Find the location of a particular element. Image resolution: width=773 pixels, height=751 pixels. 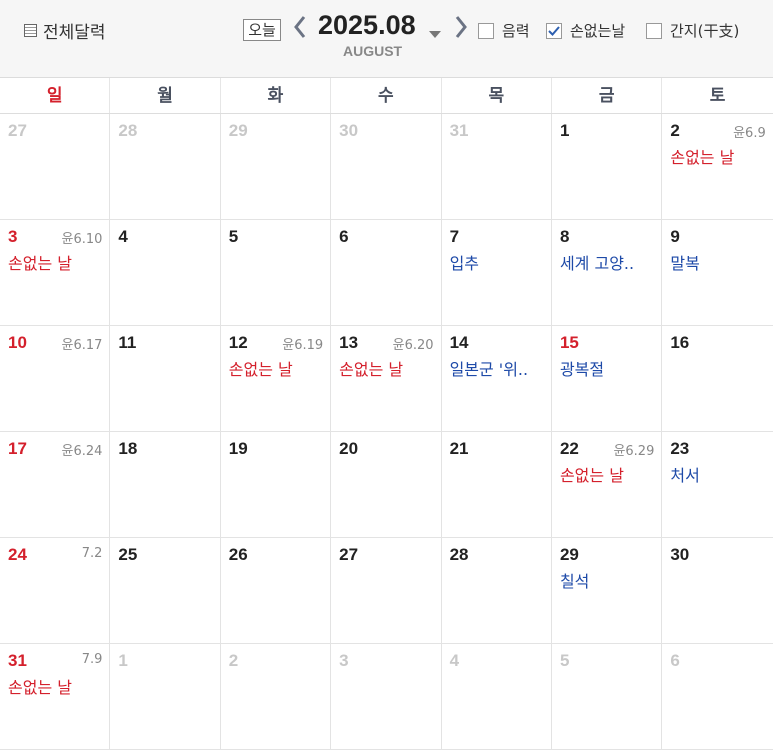

week-row: 17 윤6.24 18 19 20 21 22 윤6.29 손없는 날 23 처서 is located at coordinates (386, 485).